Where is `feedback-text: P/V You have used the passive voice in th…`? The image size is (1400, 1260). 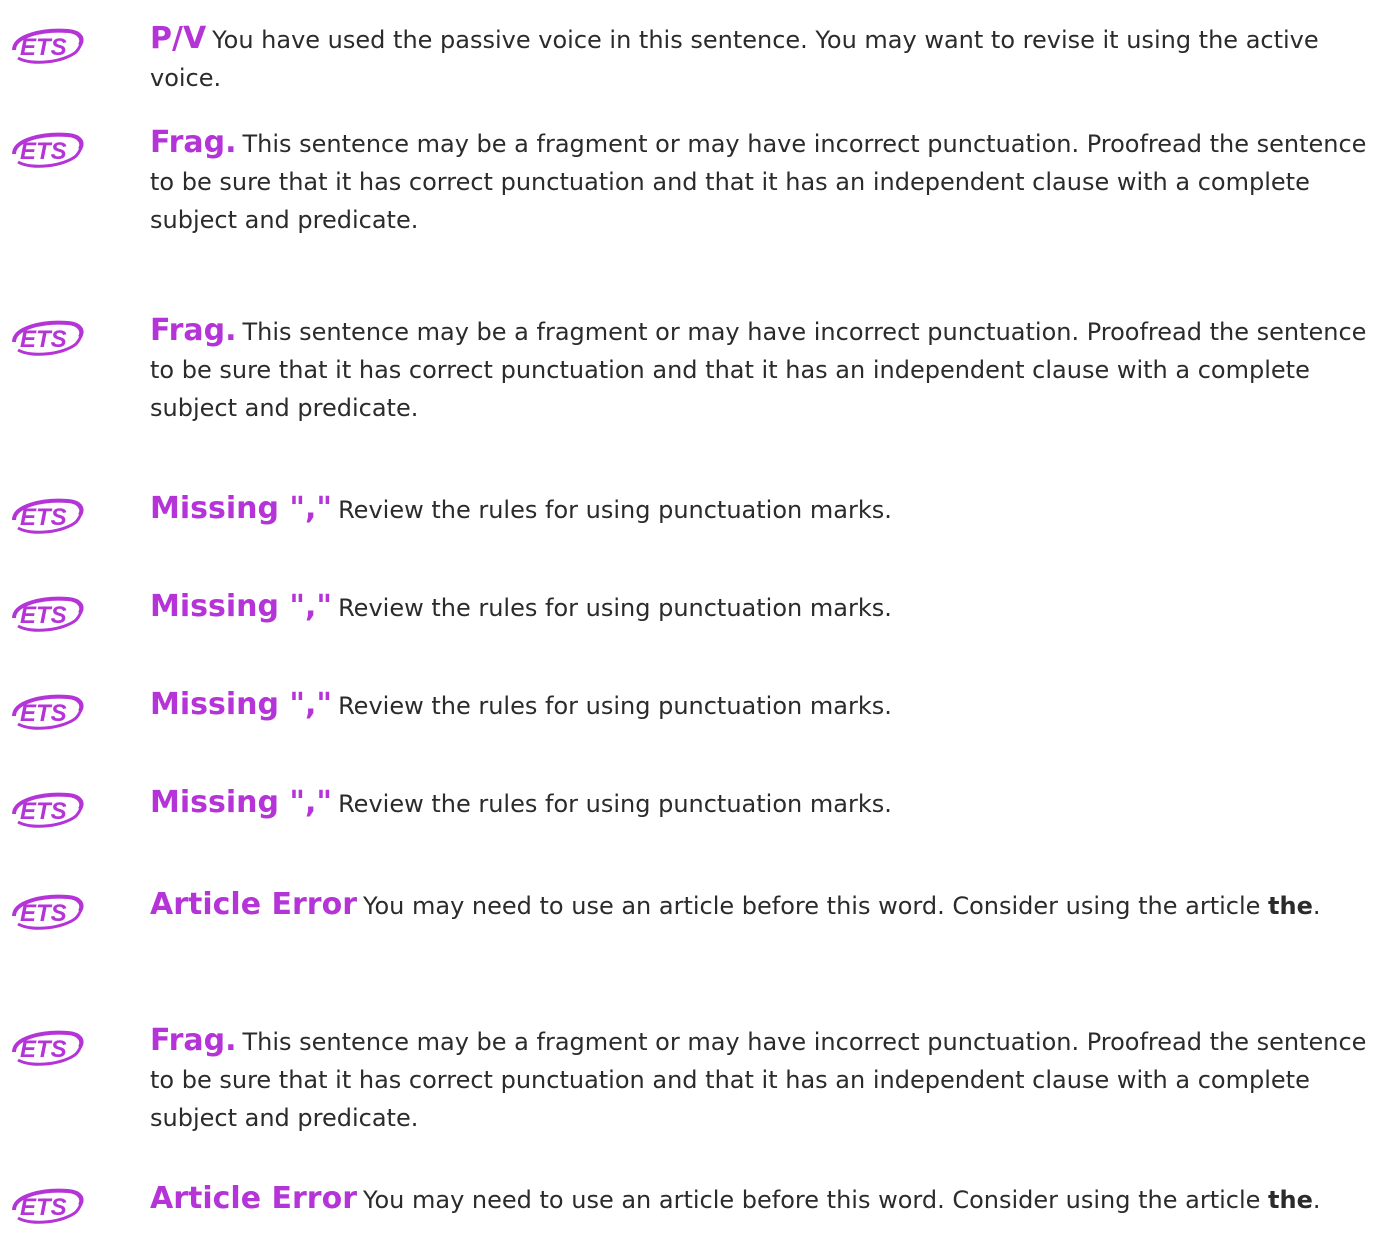
feedback-text: P/V You have used the passive voice in th… is located at coordinates (770, 58).